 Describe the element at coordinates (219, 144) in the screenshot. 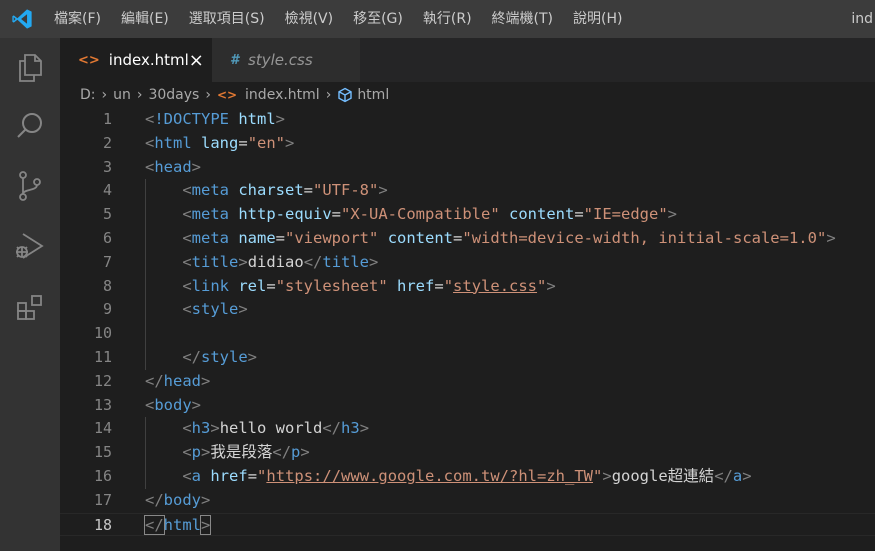

I see `code-text: <html lang="en">` at that location.